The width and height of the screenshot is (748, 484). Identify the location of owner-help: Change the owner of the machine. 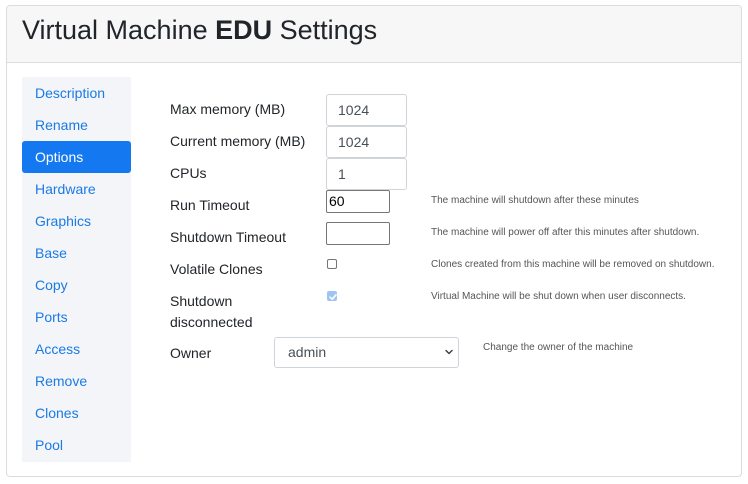
(558, 347).